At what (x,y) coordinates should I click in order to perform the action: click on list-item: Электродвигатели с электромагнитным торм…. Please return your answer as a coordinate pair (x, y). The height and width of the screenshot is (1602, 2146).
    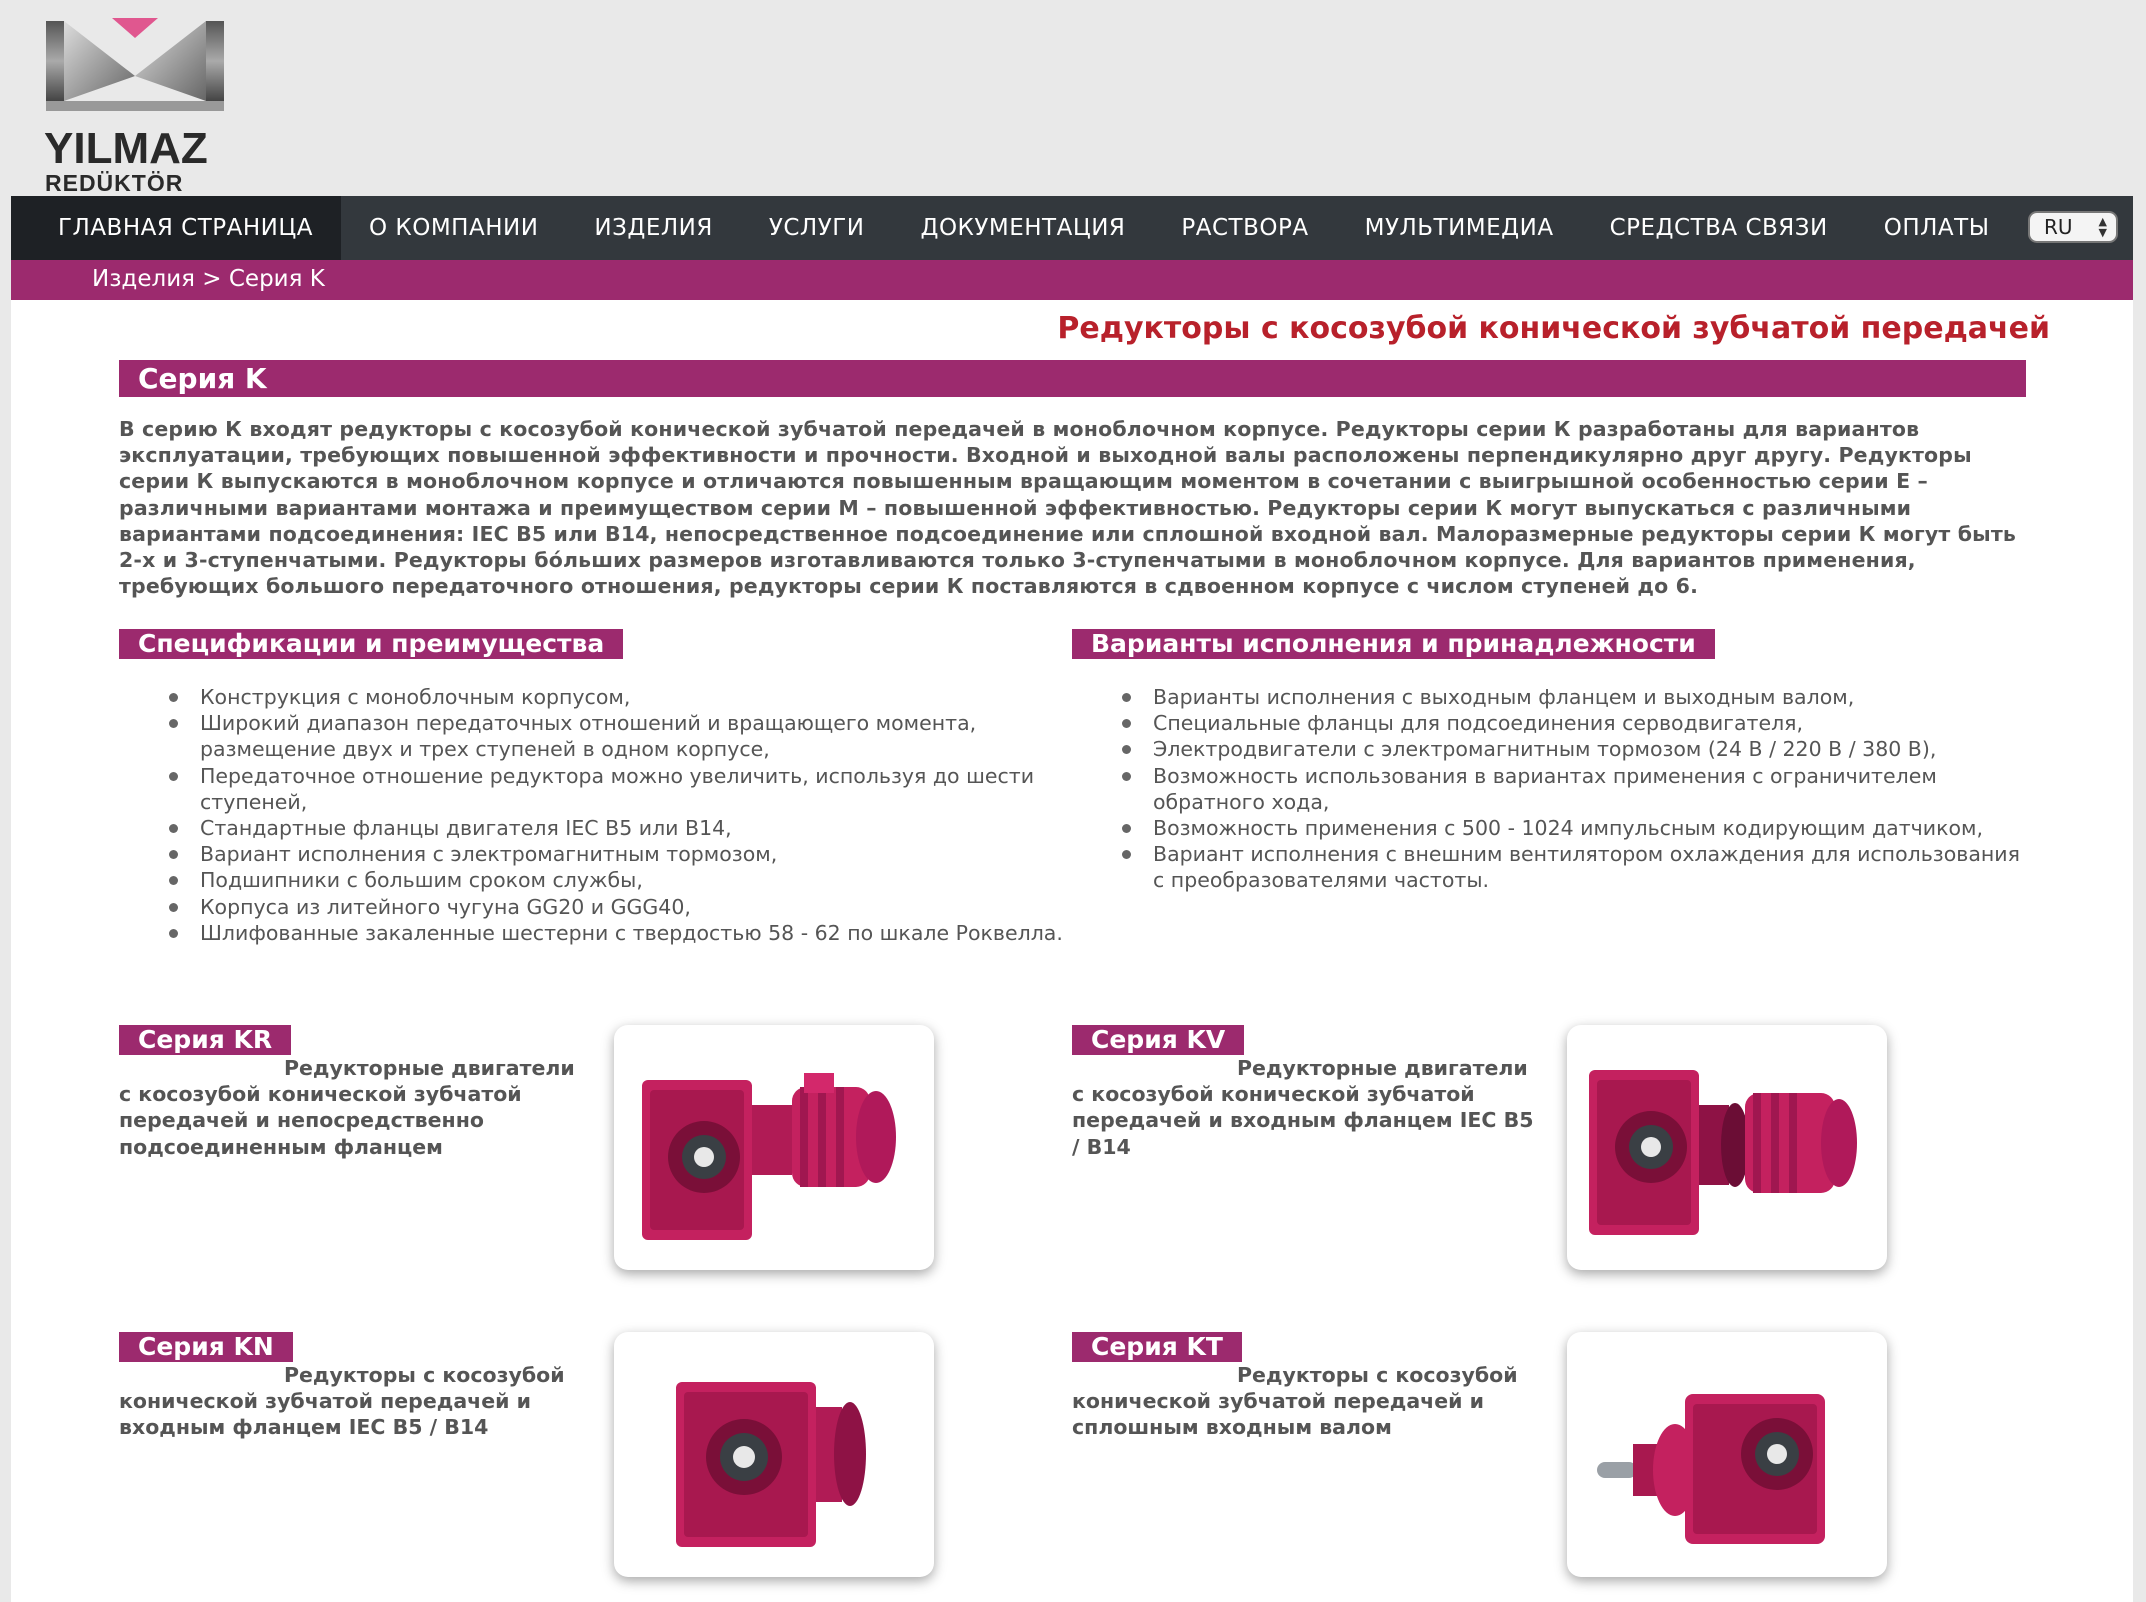
    Looking at the image, I should click on (1572, 749).